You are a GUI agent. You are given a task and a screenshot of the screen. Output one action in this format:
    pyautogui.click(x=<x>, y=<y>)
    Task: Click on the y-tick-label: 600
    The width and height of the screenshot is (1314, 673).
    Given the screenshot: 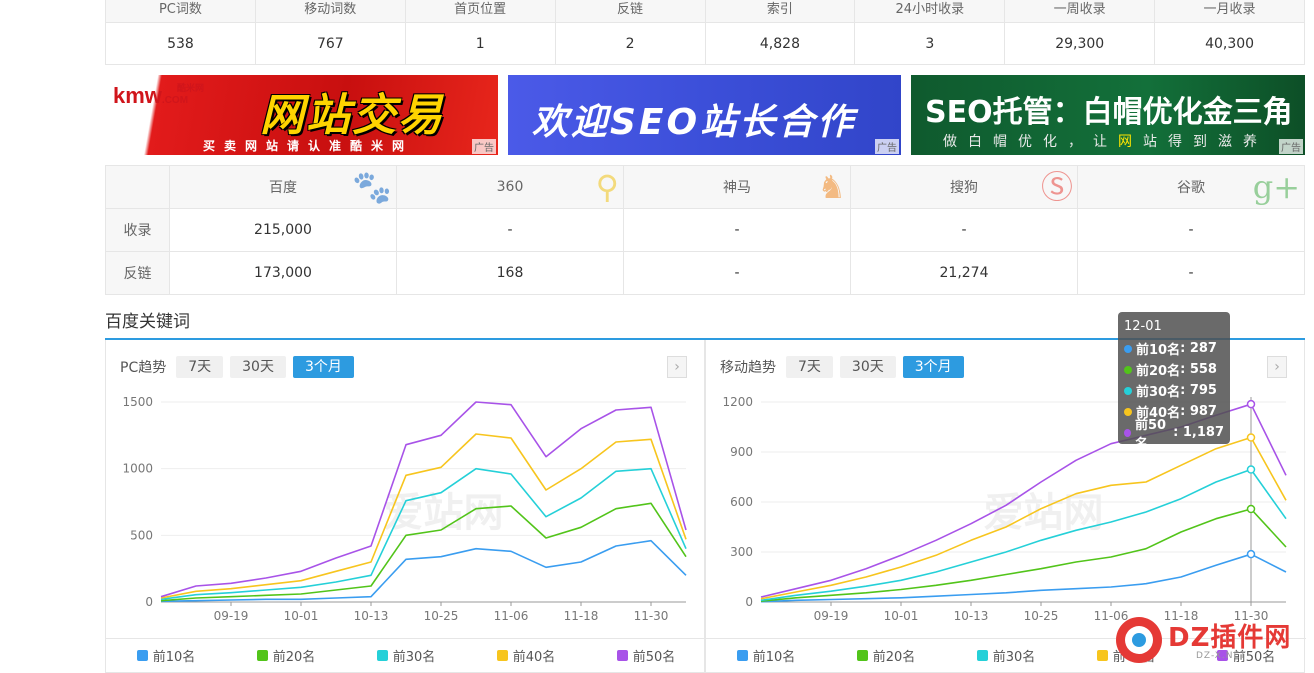 What is the action you would take?
    pyautogui.click(x=741, y=502)
    